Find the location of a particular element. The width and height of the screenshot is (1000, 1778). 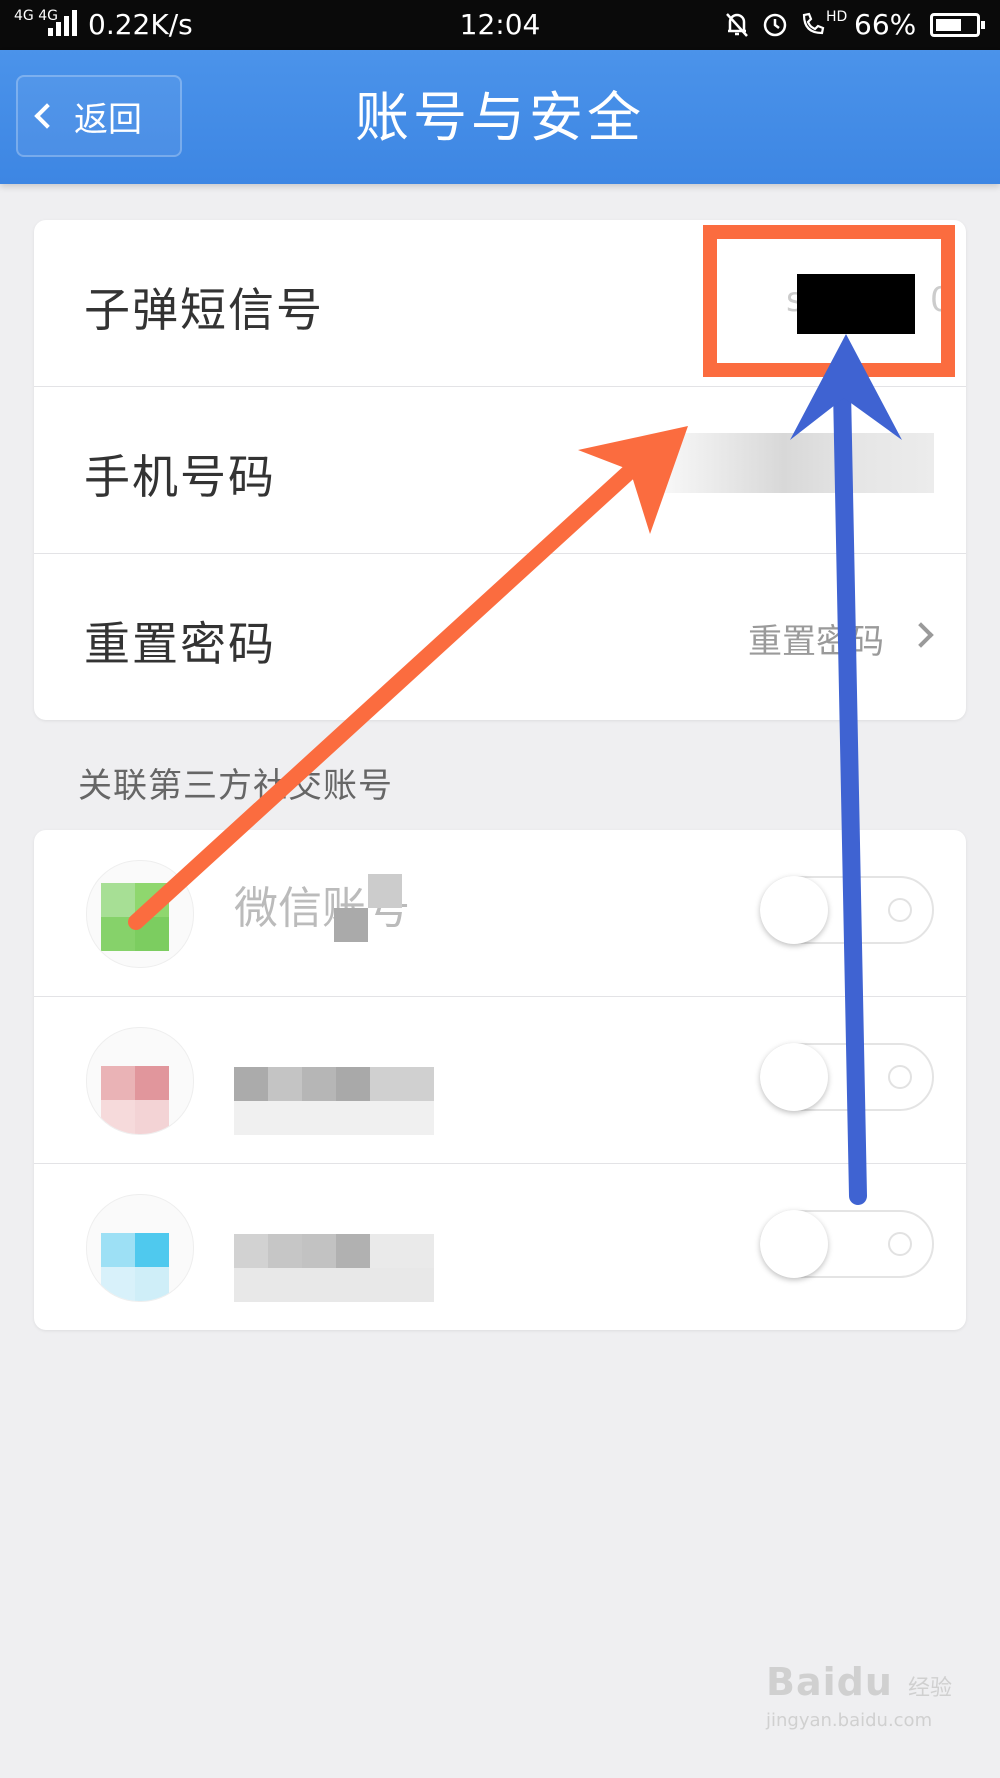

status-bar: 4G 4G 0.22K/s 12:04 HD 66% is located at coordinates (500, 25).